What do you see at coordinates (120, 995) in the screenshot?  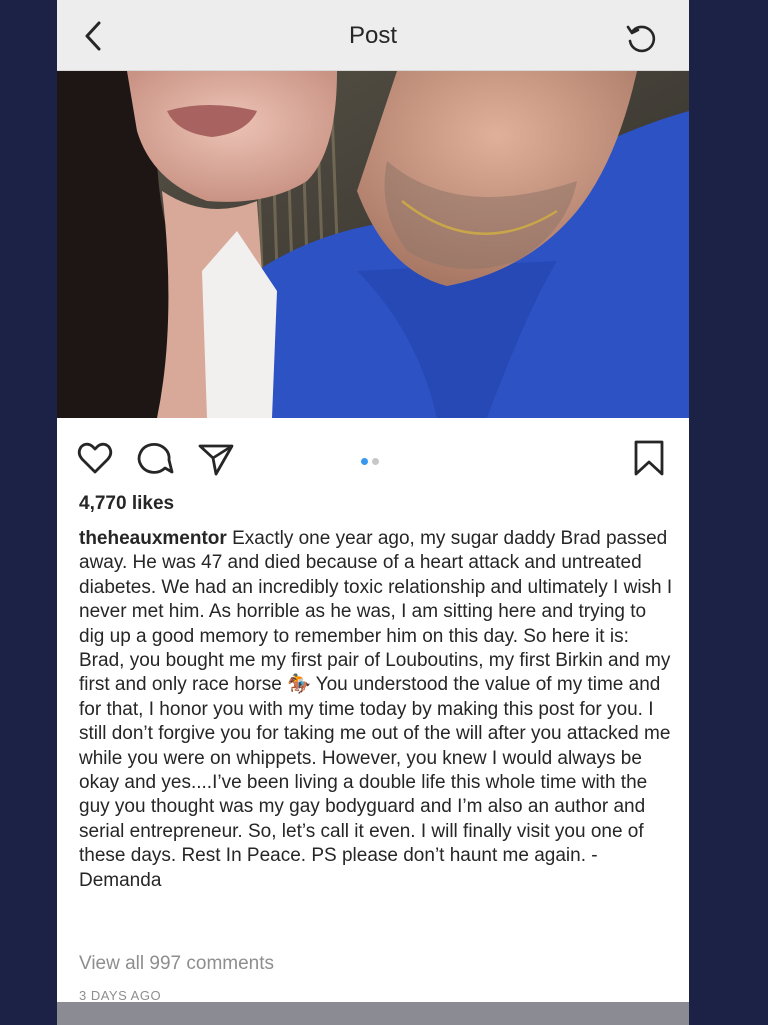 I see `post-timestamp: 3 DAYS AGO` at bounding box center [120, 995].